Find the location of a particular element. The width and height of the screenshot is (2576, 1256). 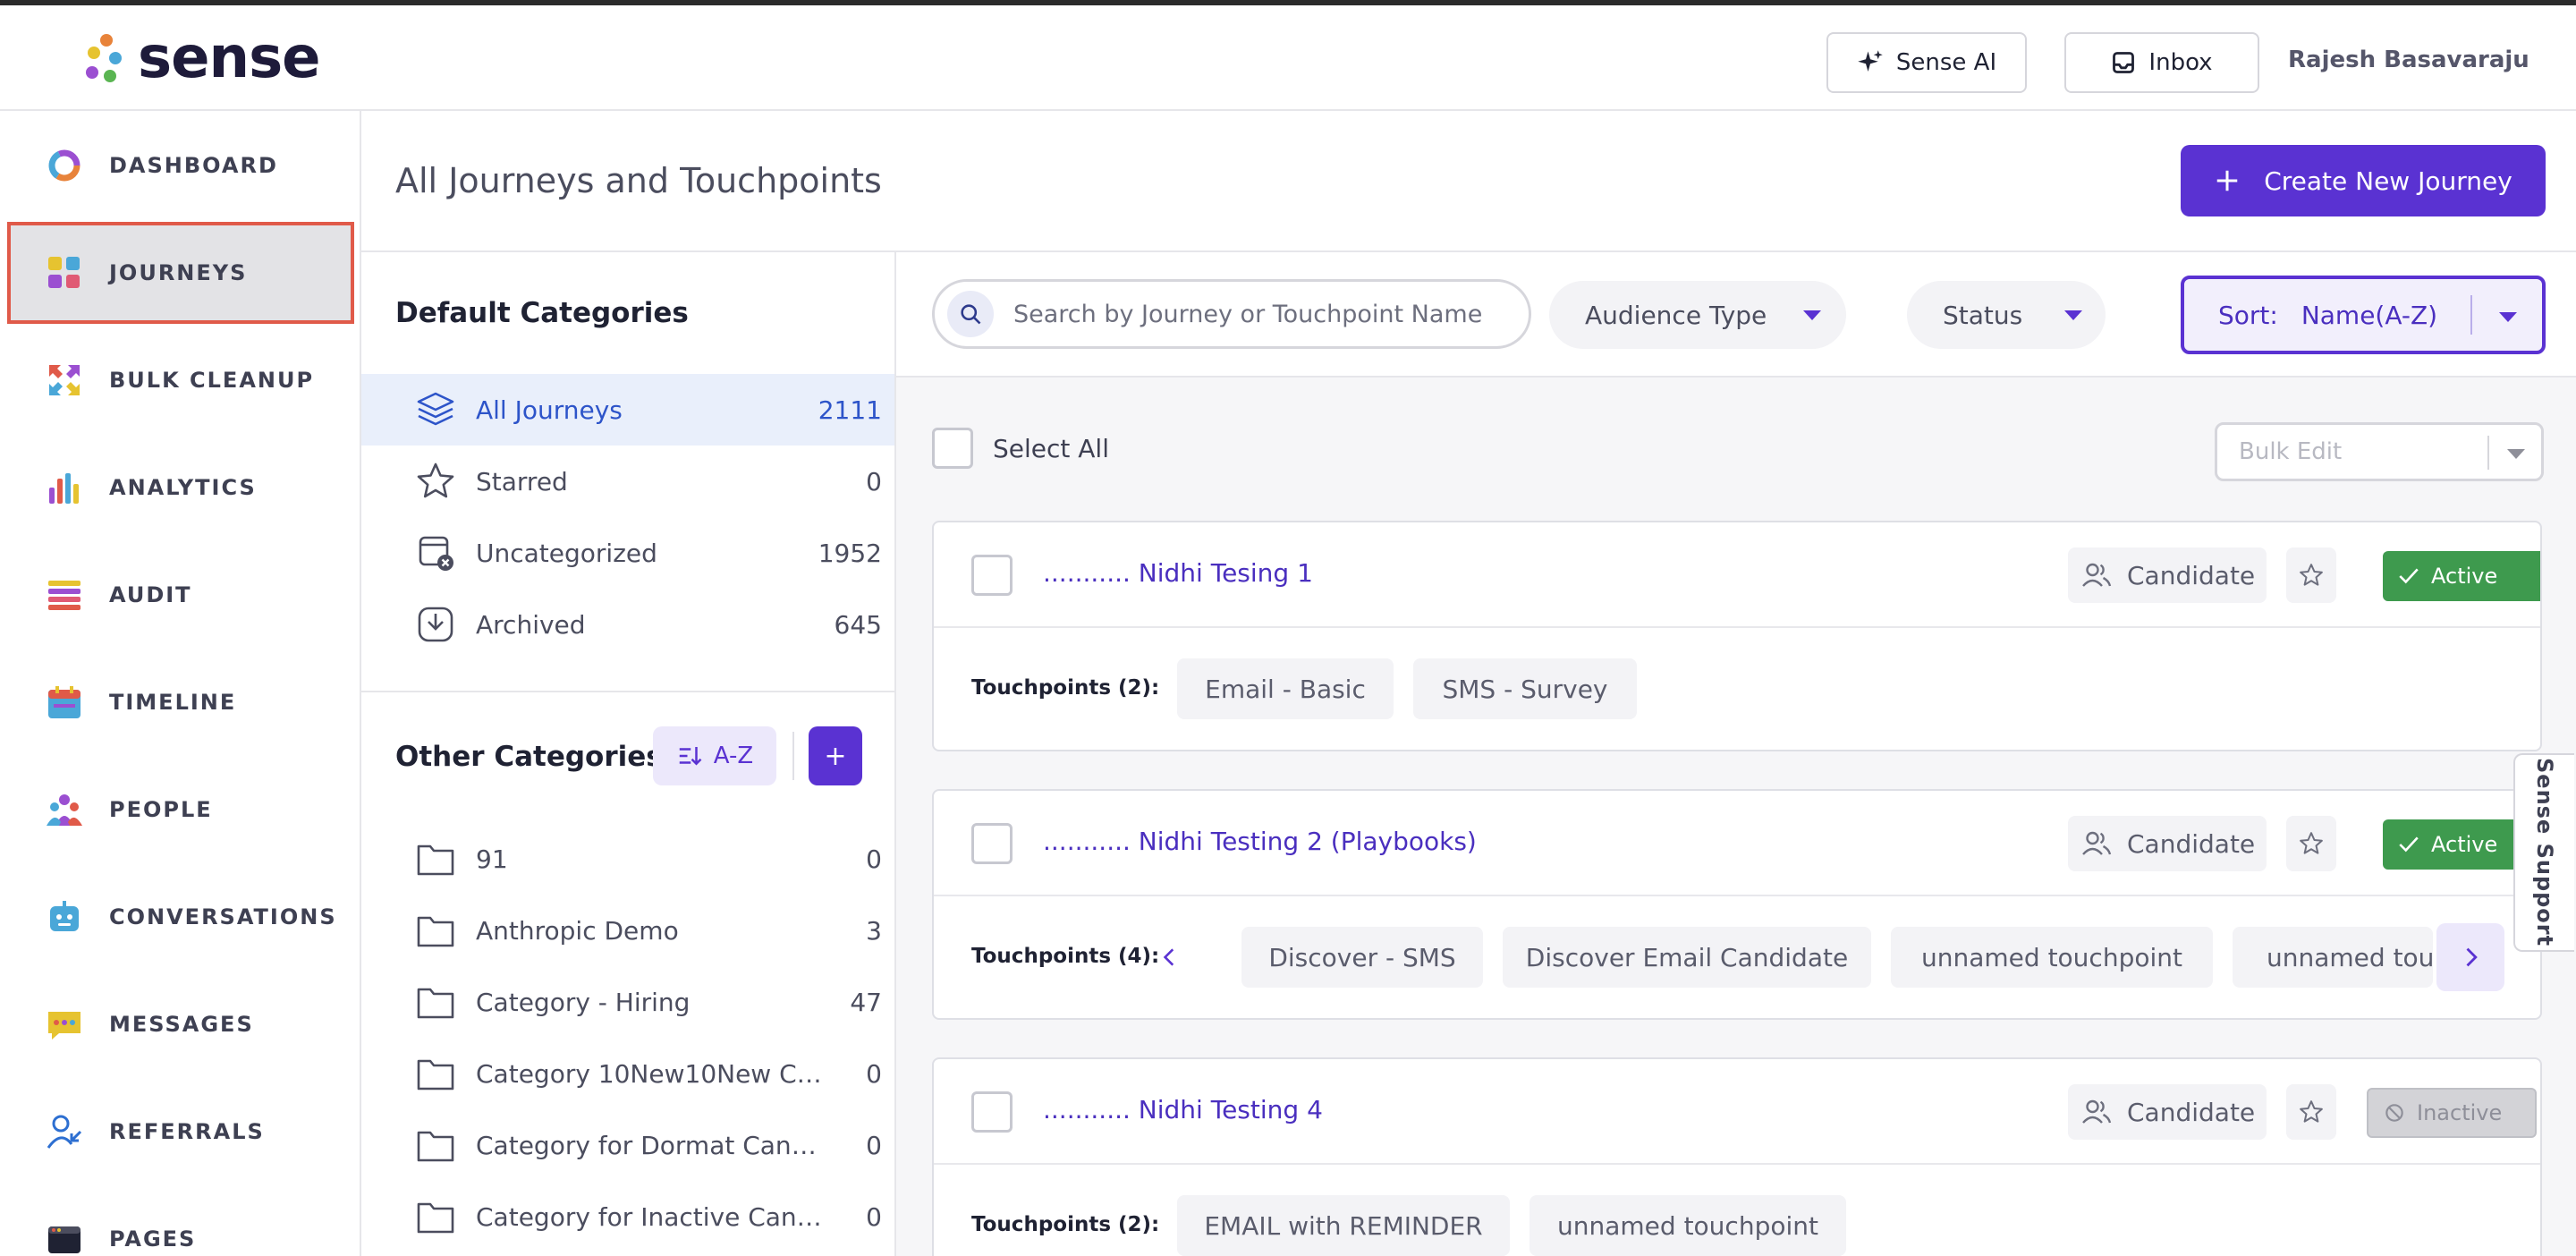

add-category-button: + is located at coordinates (835, 755).